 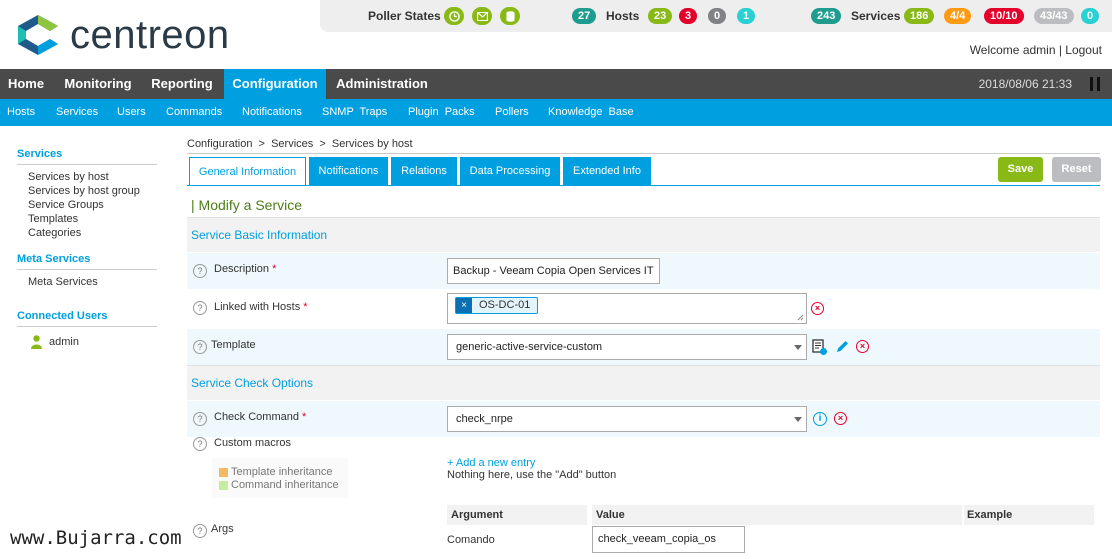 What do you see at coordinates (798, 347) in the screenshot?
I see `chevron-down-icon` at bounding box center [798, 347].